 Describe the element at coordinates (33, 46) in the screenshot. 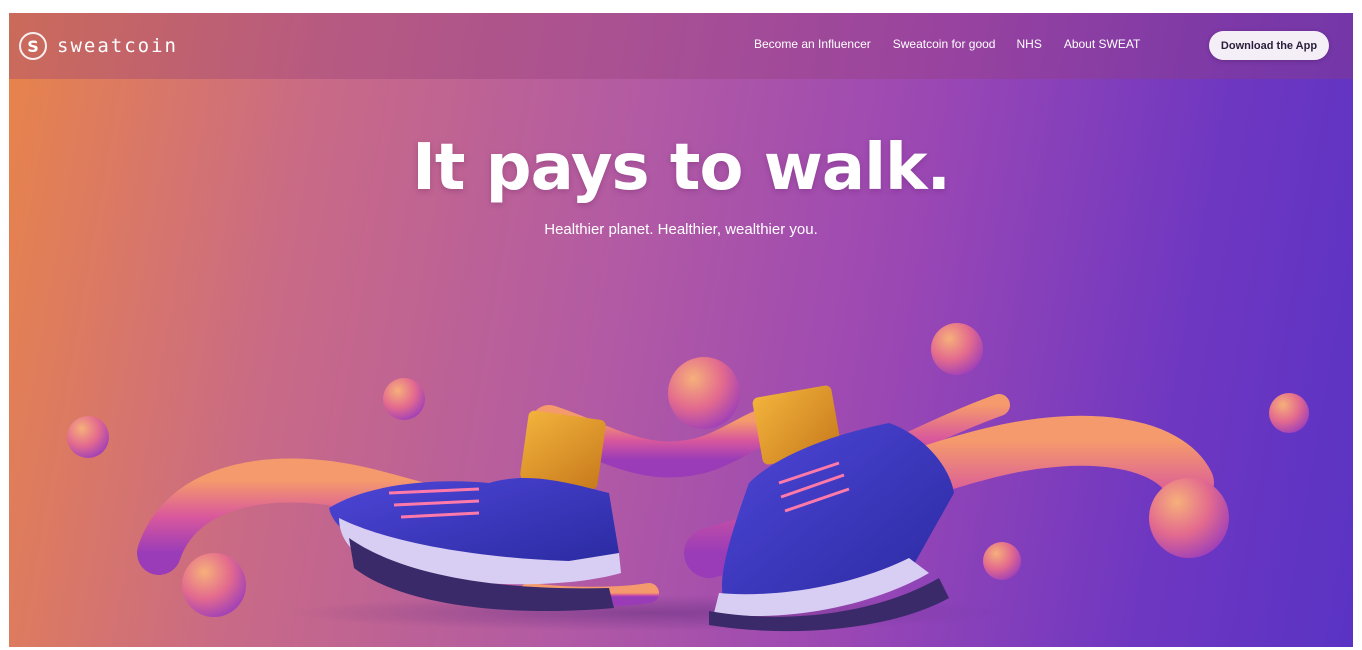

I see `sweatcoin-logo-icon: S` at that location.